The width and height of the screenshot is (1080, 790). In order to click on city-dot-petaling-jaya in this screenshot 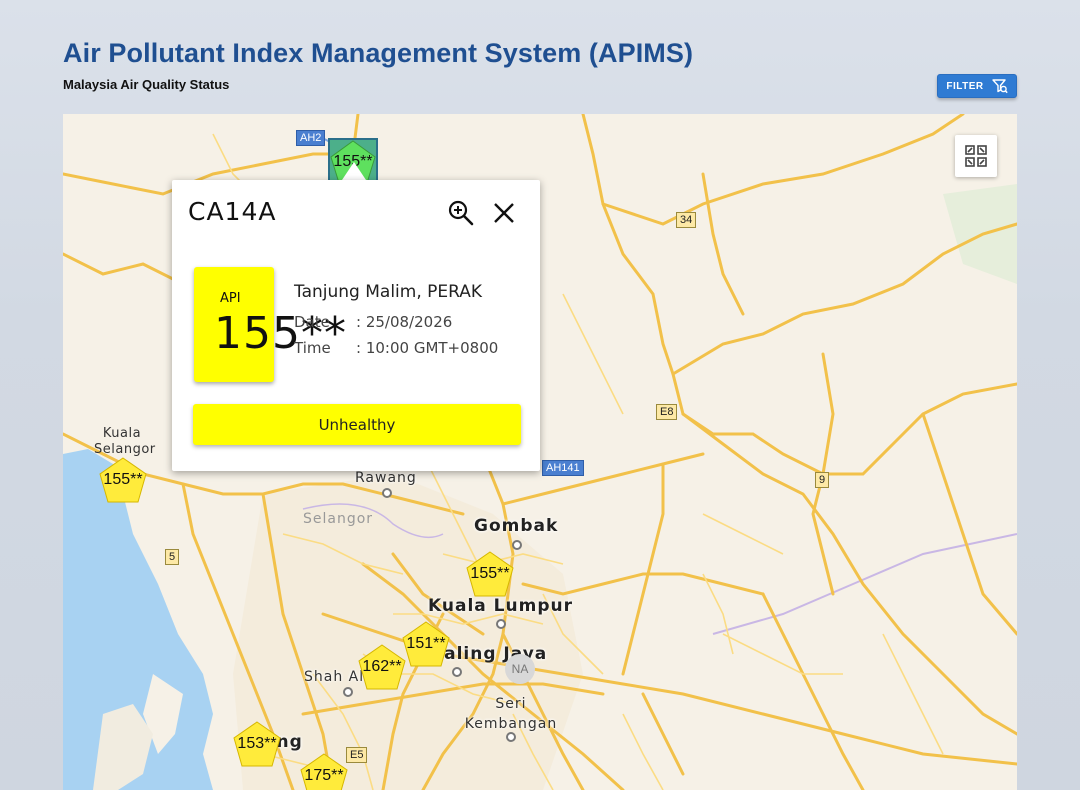, I will do `click(457, 672)`.